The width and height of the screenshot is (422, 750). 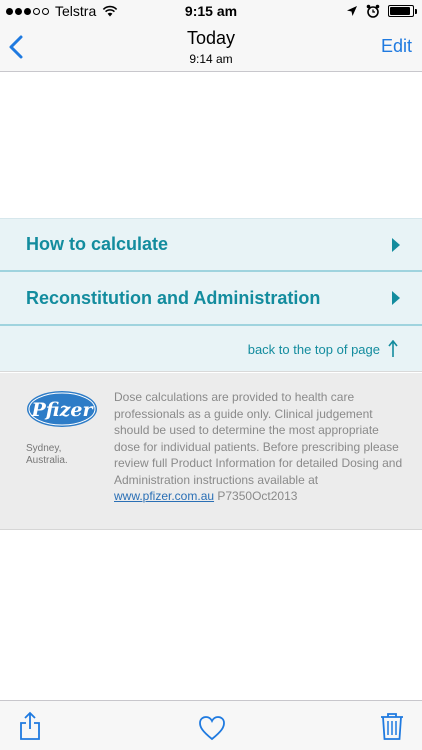 I want to click on pfizer-logo: Pfizer, so click(x=62, y=409).